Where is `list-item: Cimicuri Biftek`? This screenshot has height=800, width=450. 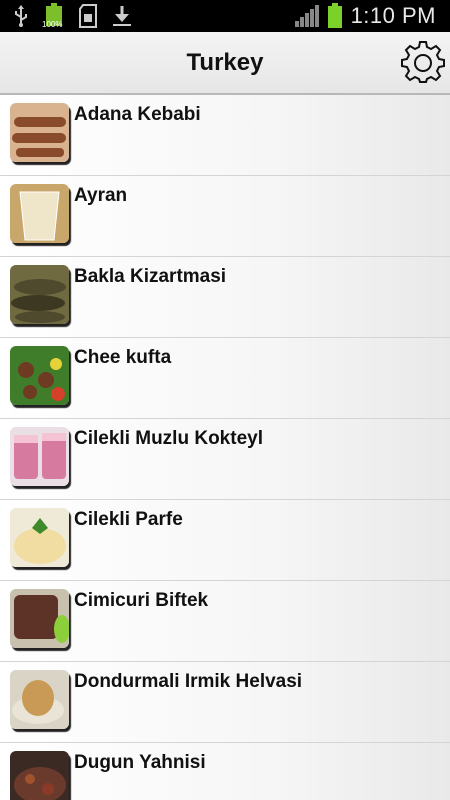 list-item: Cimicuri Biftek is located at coordinates (225, 621).